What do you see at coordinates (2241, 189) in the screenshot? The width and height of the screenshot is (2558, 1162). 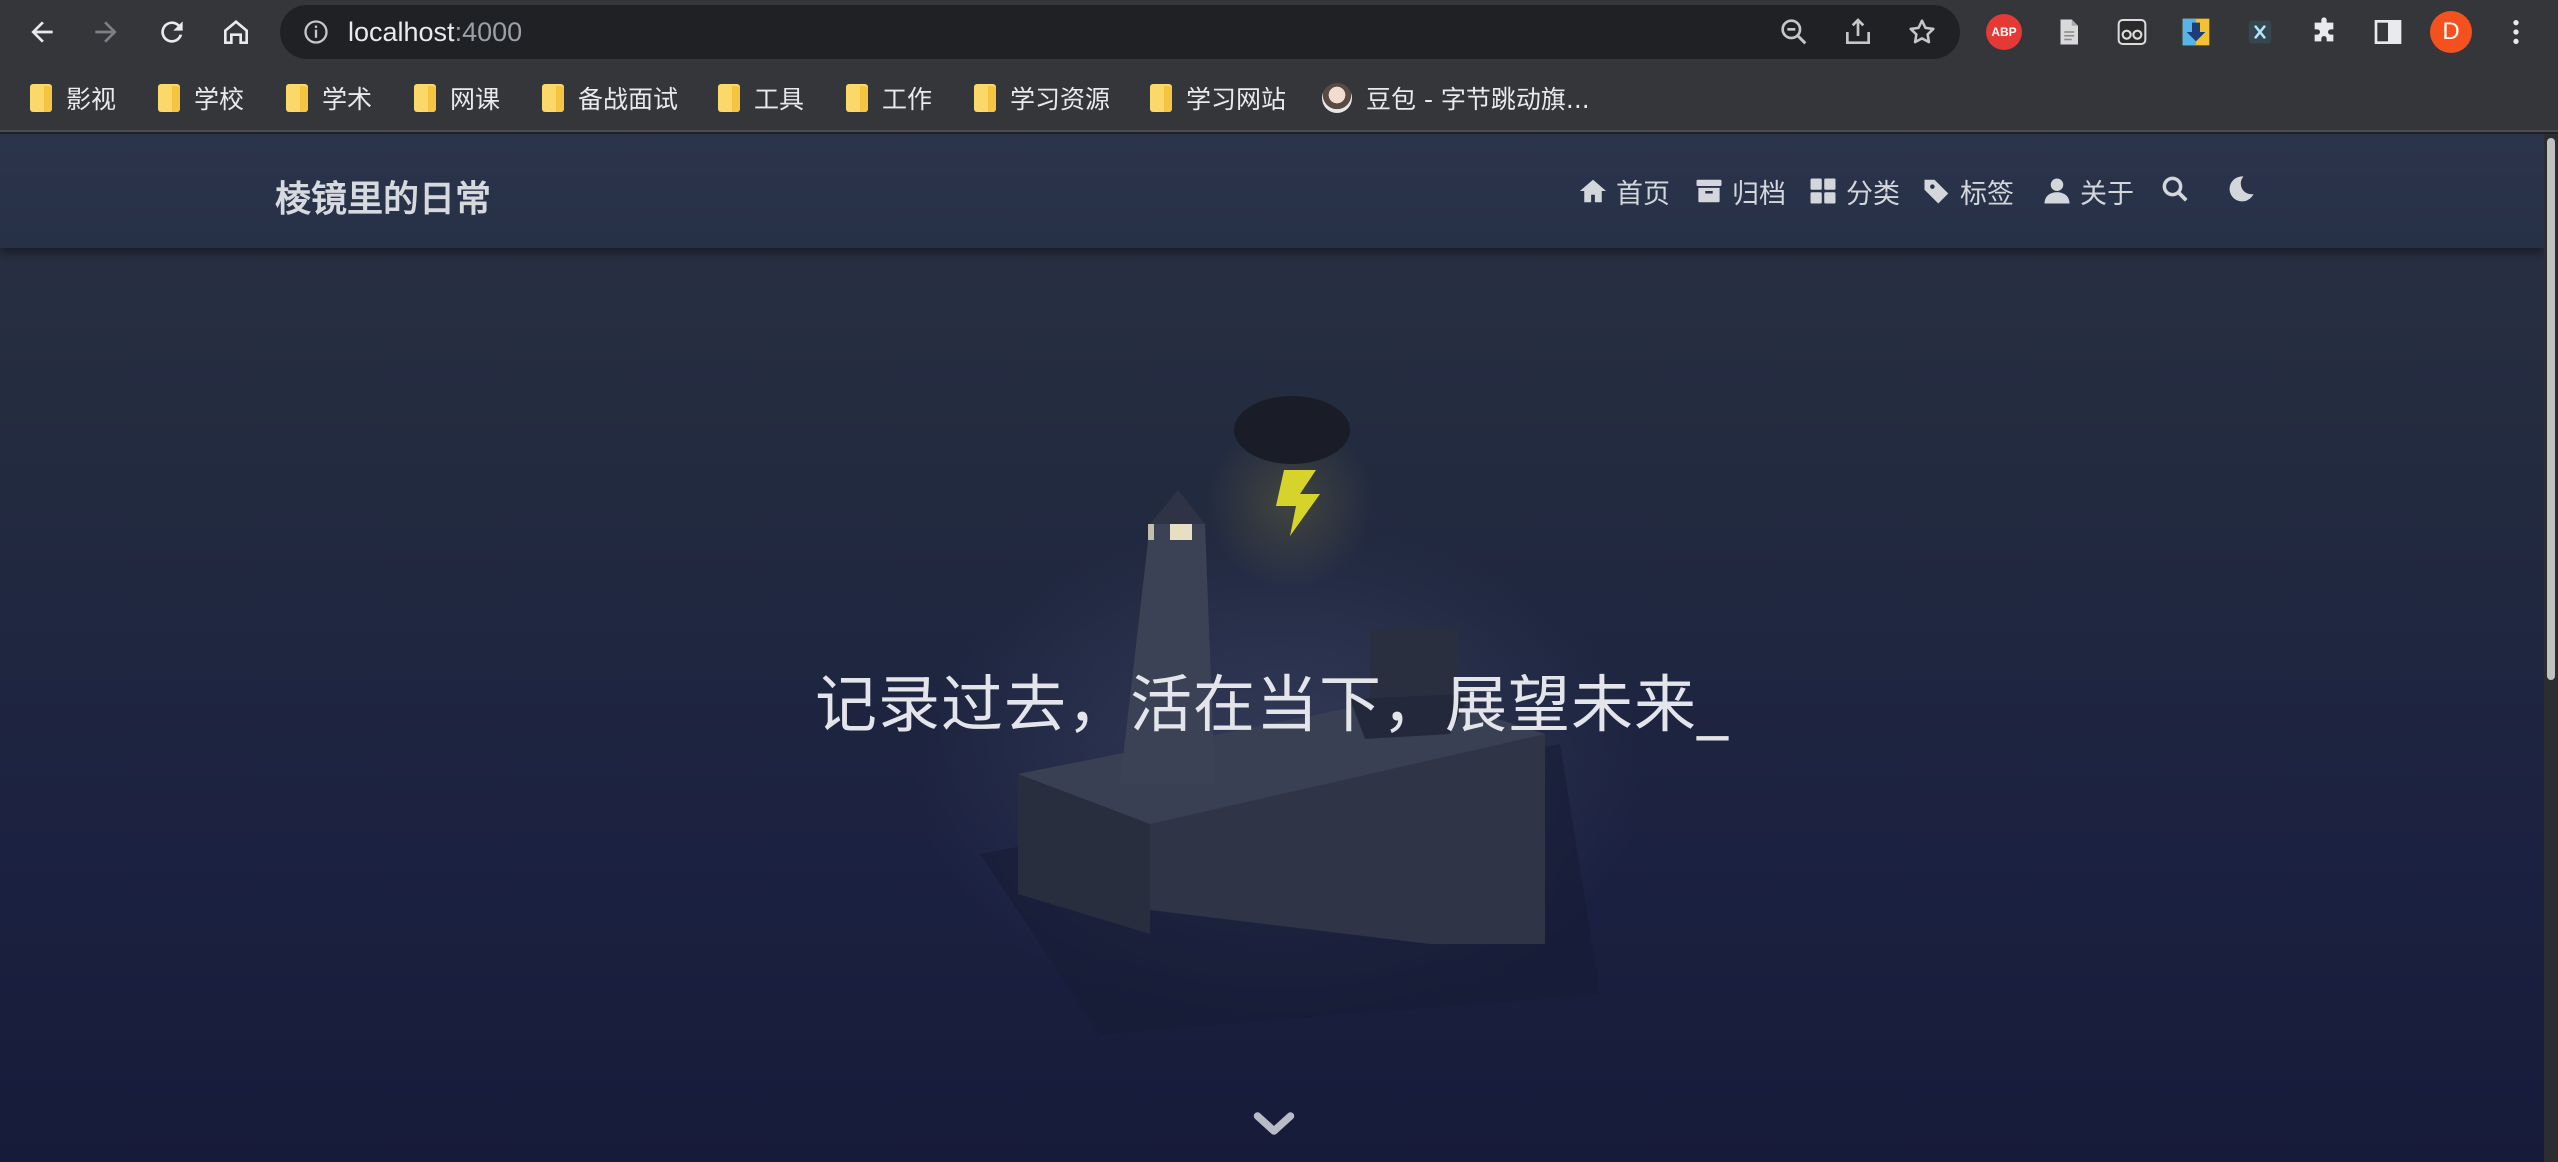 I see `moon-icon` at bounding box center [2241, 189].